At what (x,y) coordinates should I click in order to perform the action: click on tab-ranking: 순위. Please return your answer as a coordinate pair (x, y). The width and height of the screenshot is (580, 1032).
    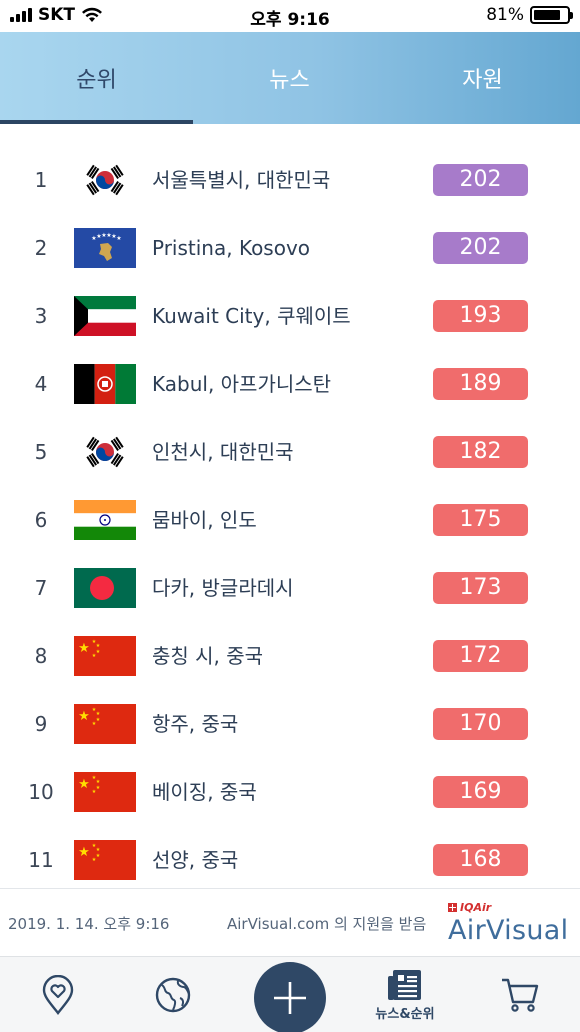
    Looking at the image, I should click on (96, 78).